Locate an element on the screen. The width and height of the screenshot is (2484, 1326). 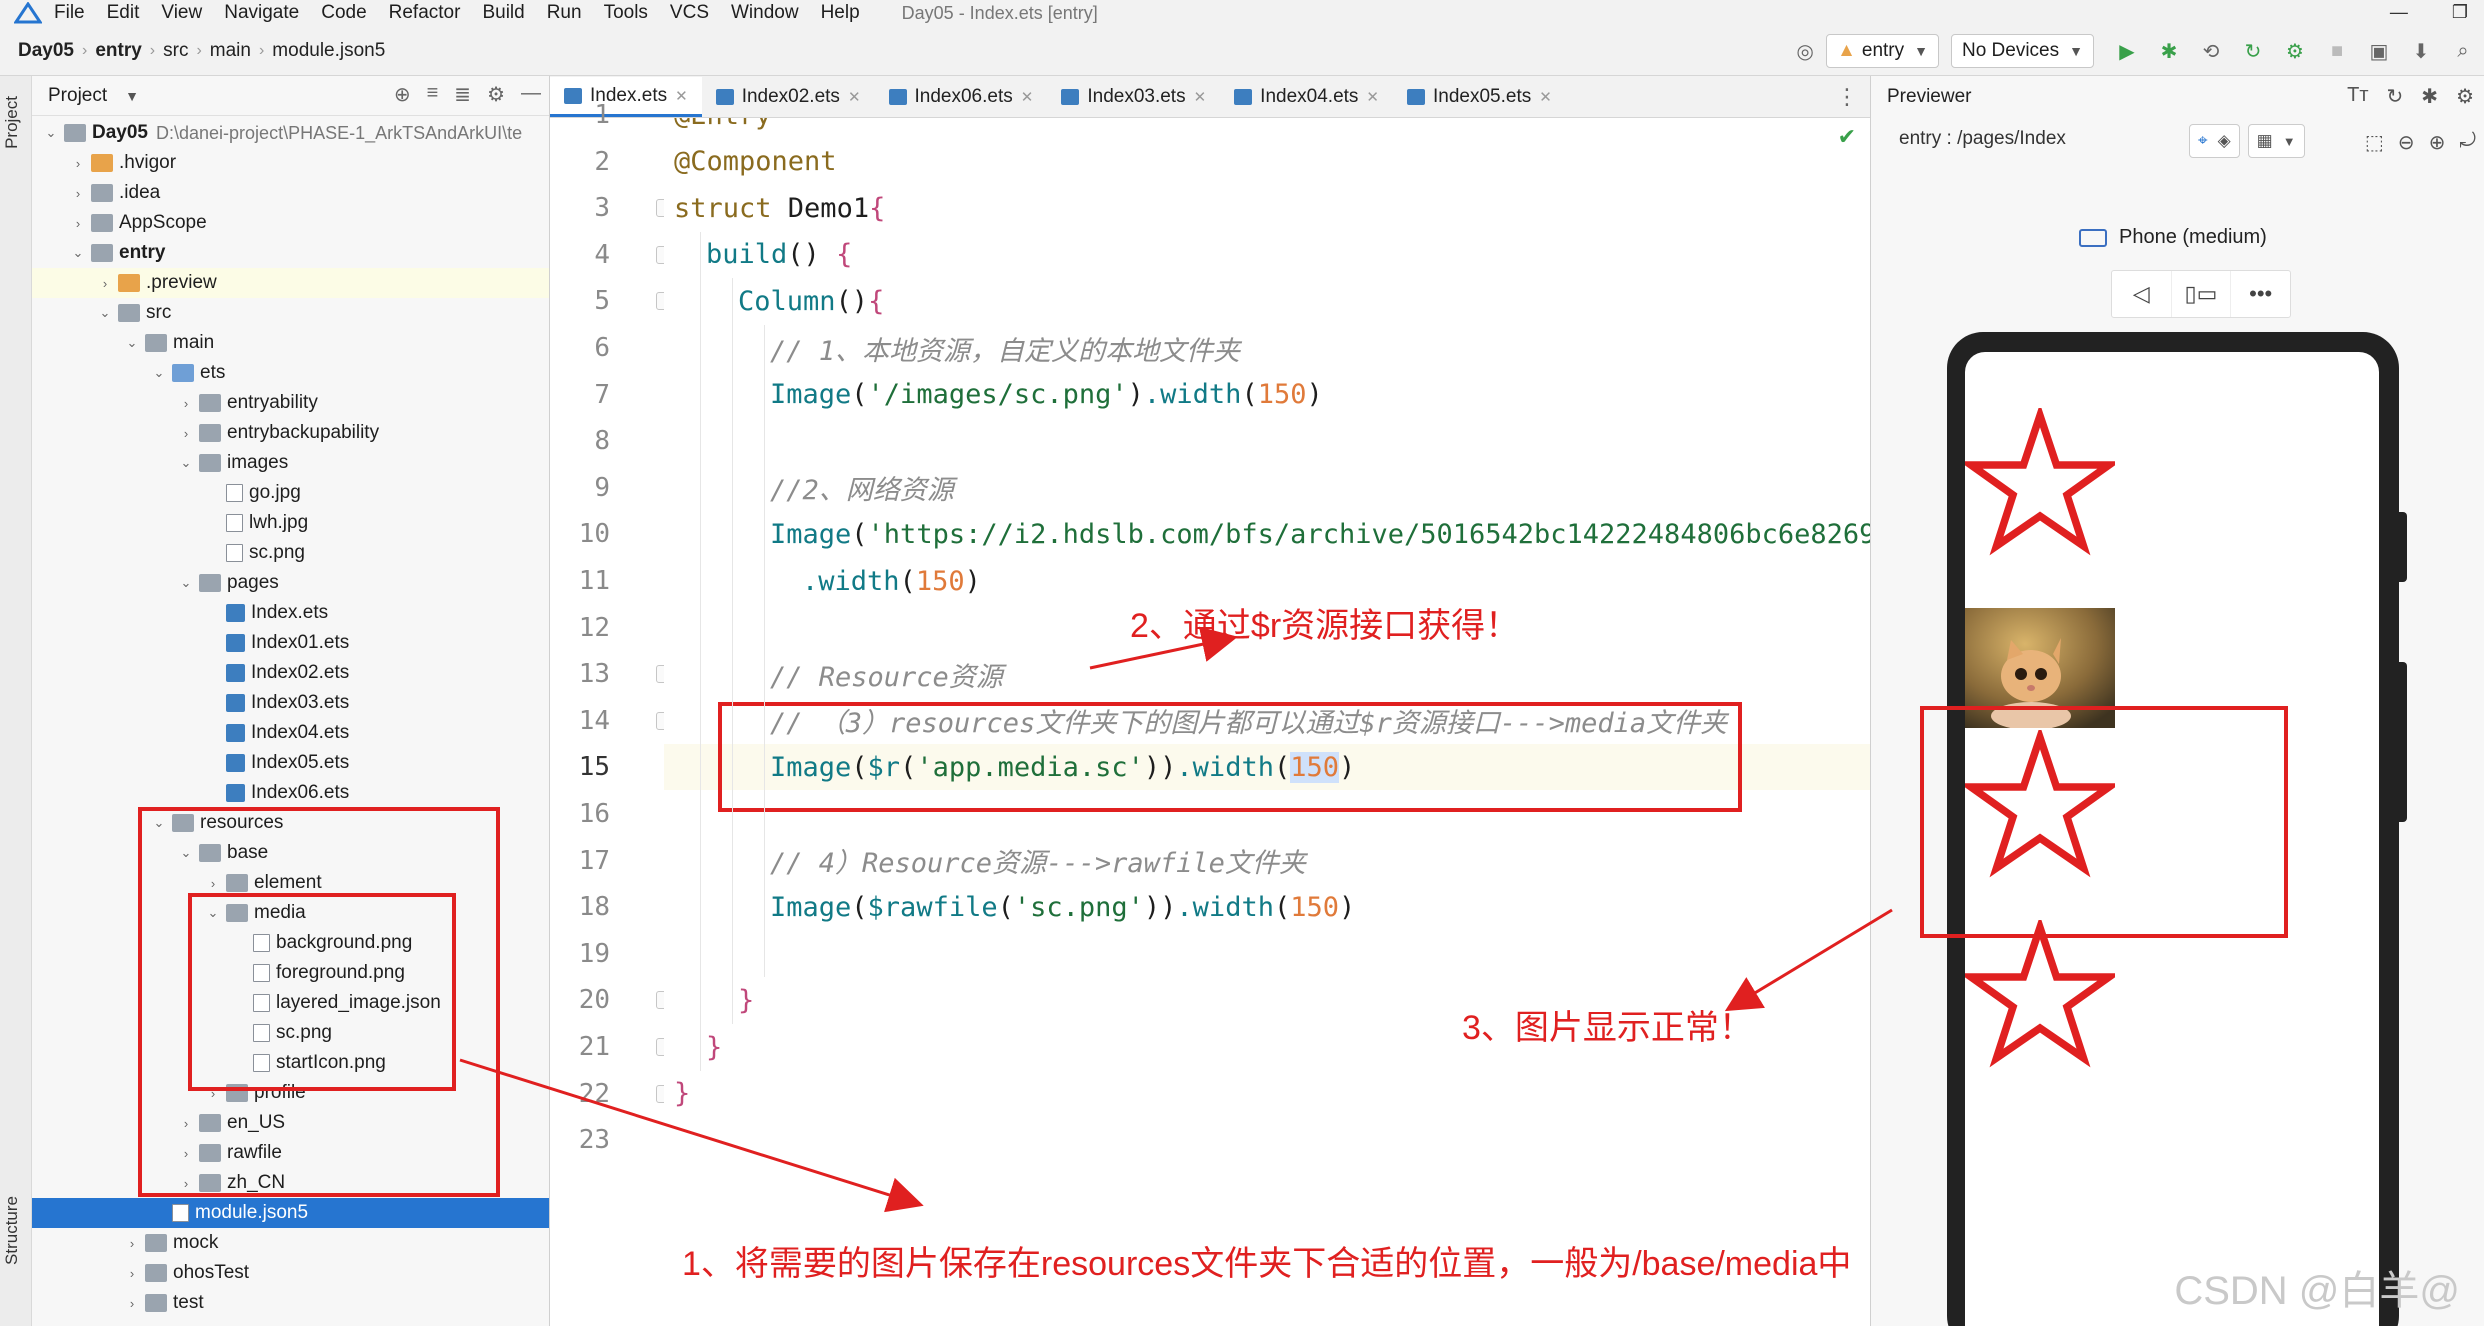
watermark: CSDN @白羊@ is located at coordinates (2317, 1291).